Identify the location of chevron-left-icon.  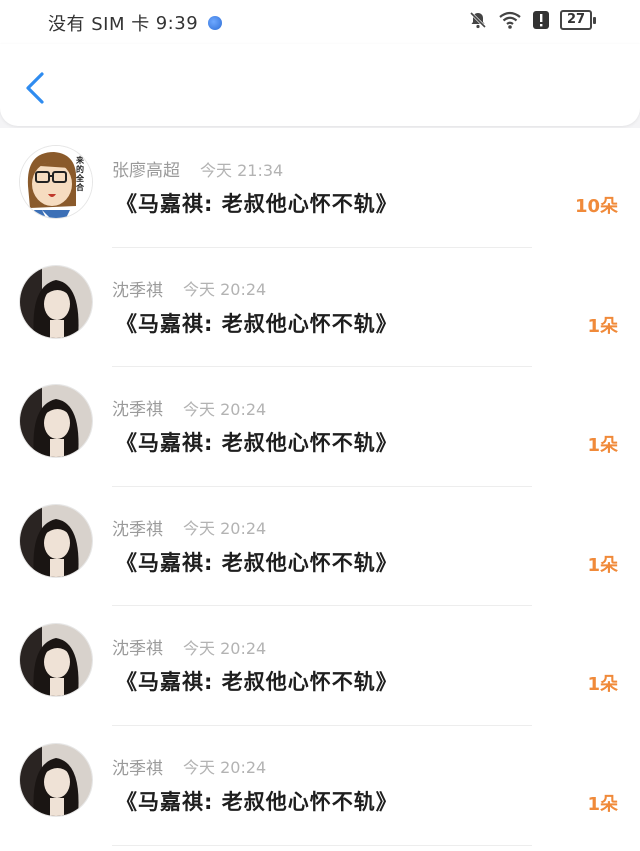
(35, 88).